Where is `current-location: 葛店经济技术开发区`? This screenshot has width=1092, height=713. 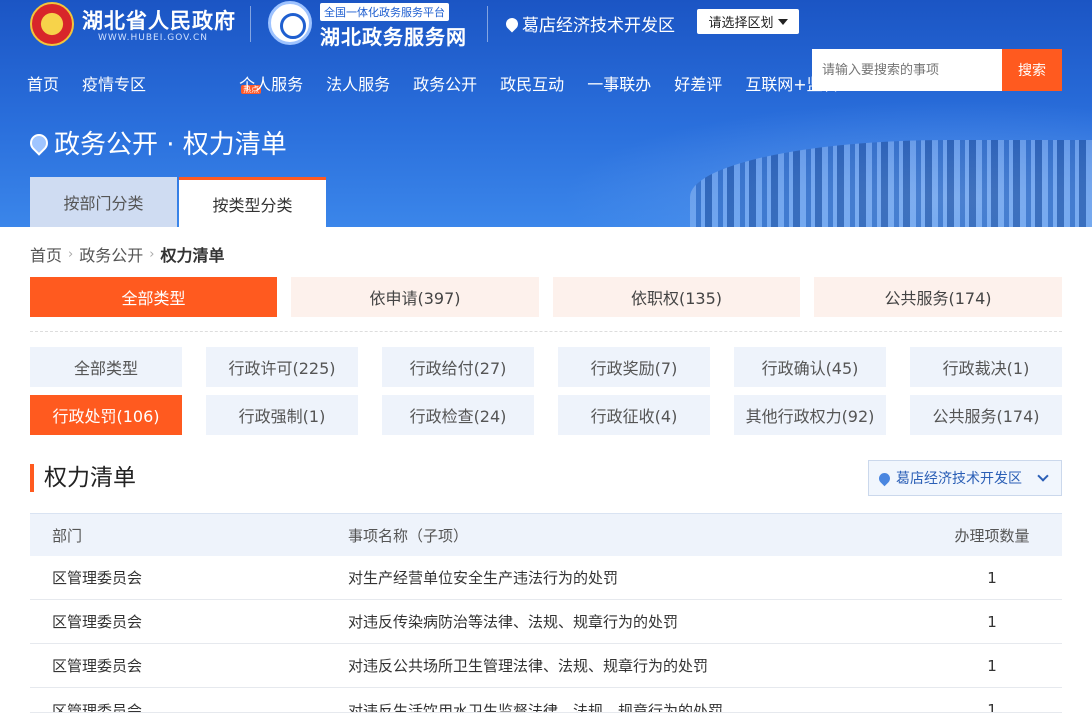
current-location: 葛店经济技术开发区 is located at coordinates (589, 23).